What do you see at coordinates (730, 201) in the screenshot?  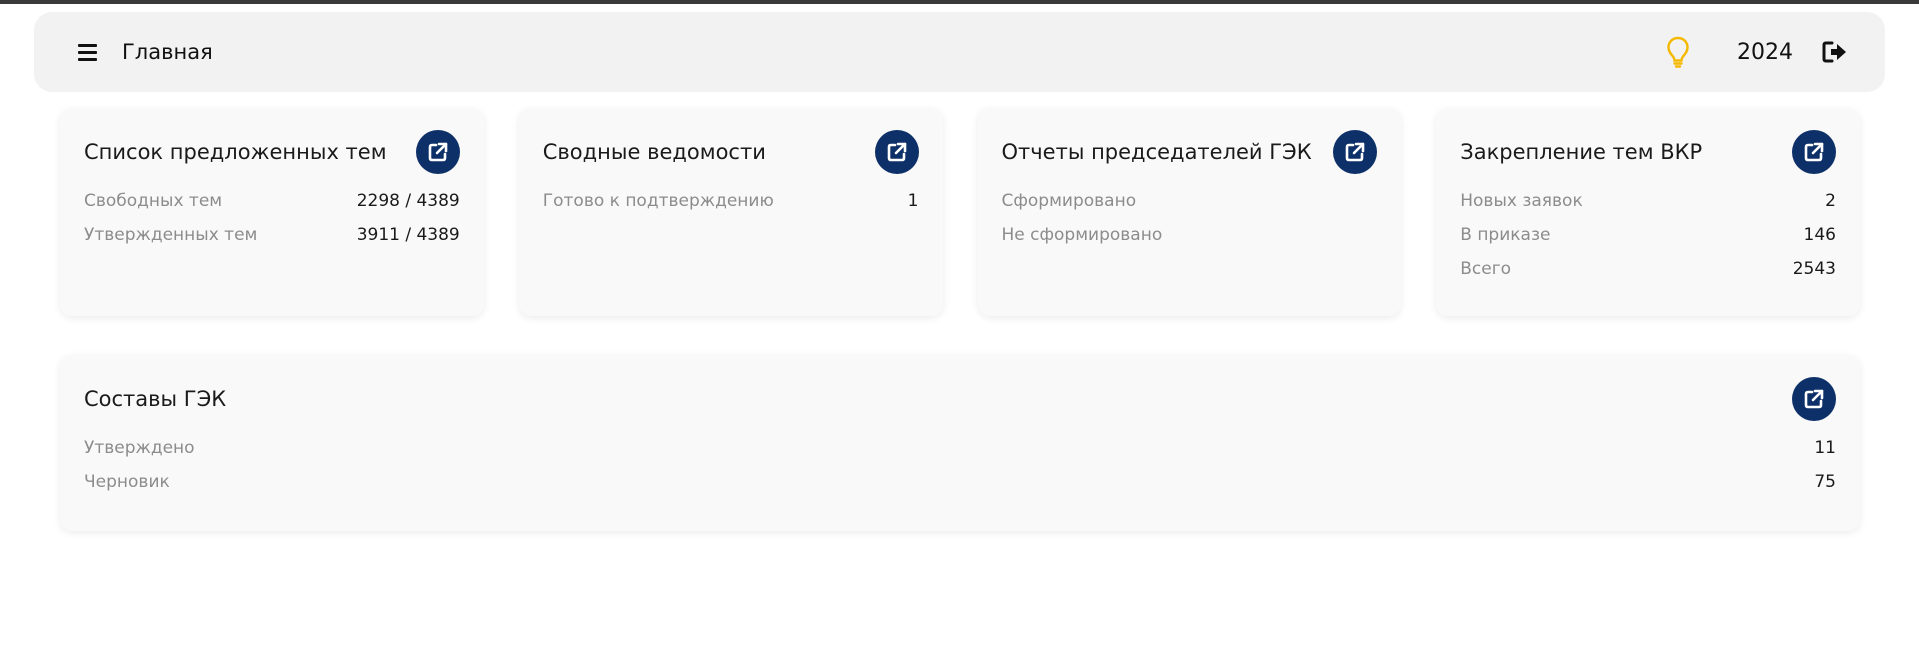 I see `stat-row: Готово к подтверждению 1` at bounding box center [730, 201].